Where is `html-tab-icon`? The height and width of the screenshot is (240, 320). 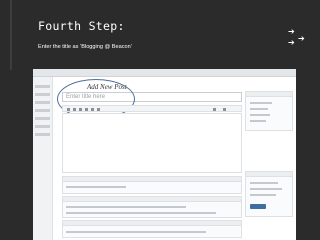 html-tab-icon is located at coordinates (224, 109).